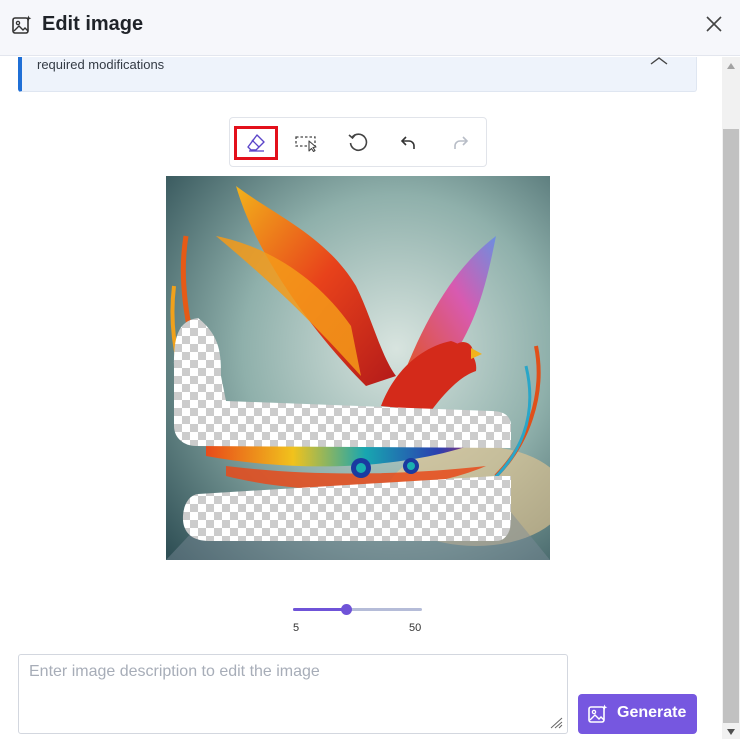  Describe the element at coordinates (346, 609) in the screenshot. I see `slider-thumb` at that location.